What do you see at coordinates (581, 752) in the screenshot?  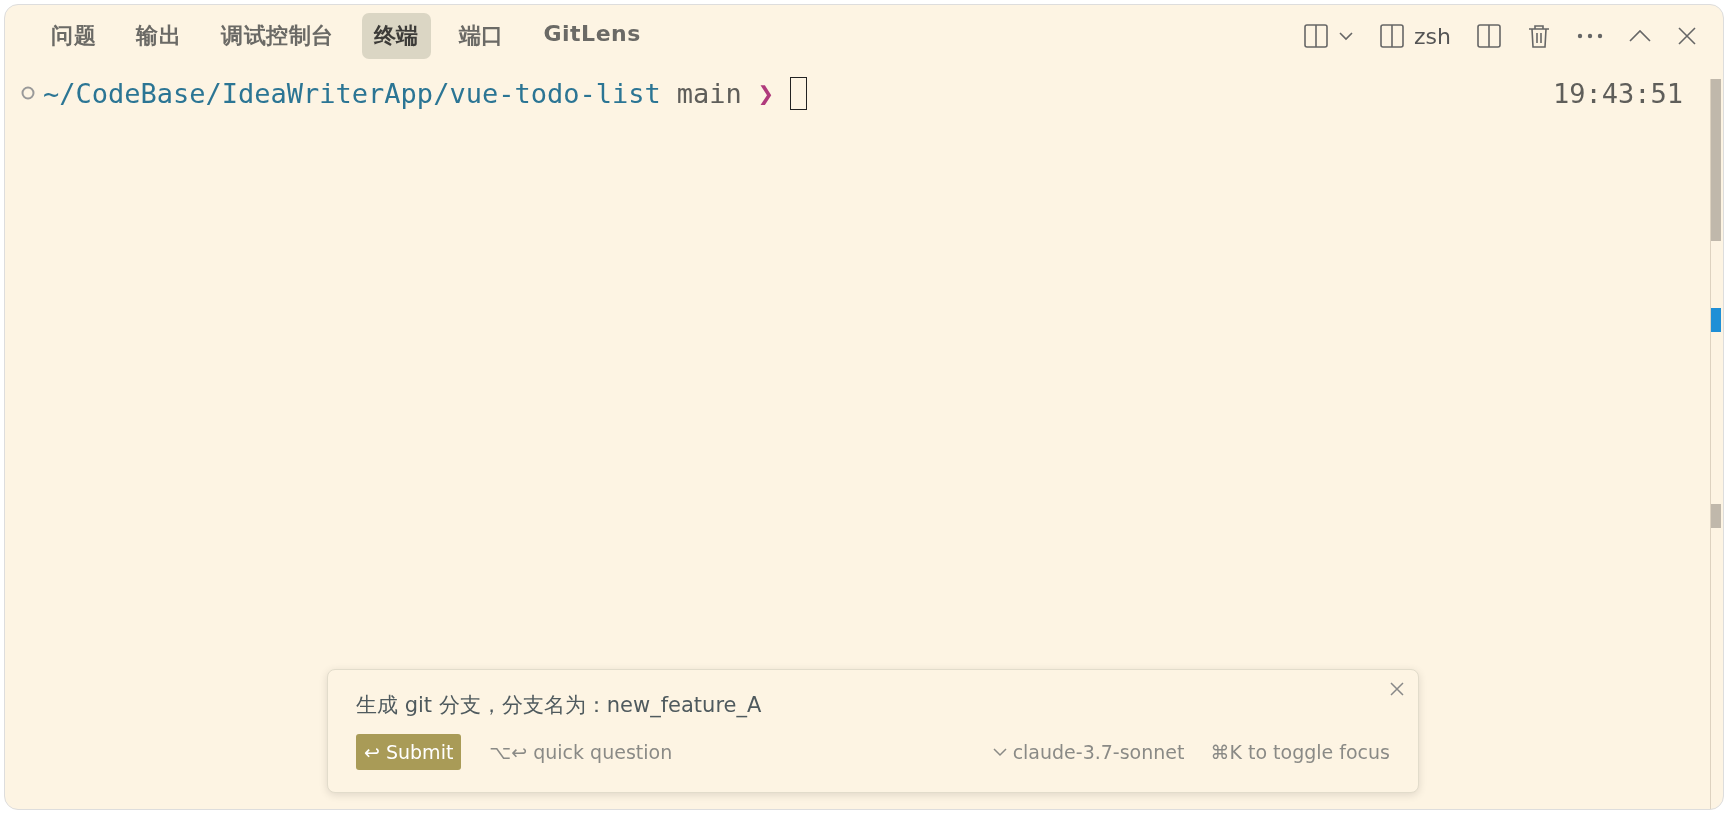 I see `hint-text: ⌥↩ quick question` at bounding box center [581, 752].